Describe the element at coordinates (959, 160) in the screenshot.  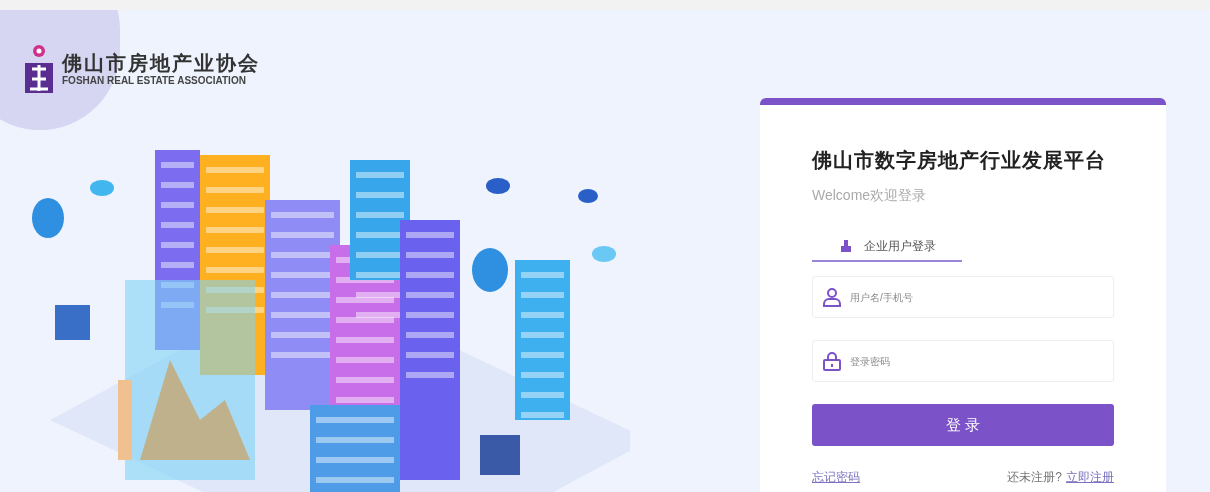
I see `platform-title: 佛山市数字房地产行业发展平台` at that location.